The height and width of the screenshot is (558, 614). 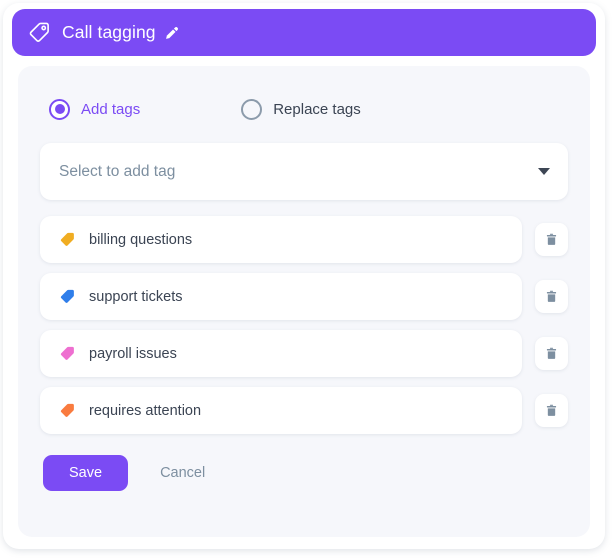 I want to click on tag-card: support tickets, so click(x=281, y=296).